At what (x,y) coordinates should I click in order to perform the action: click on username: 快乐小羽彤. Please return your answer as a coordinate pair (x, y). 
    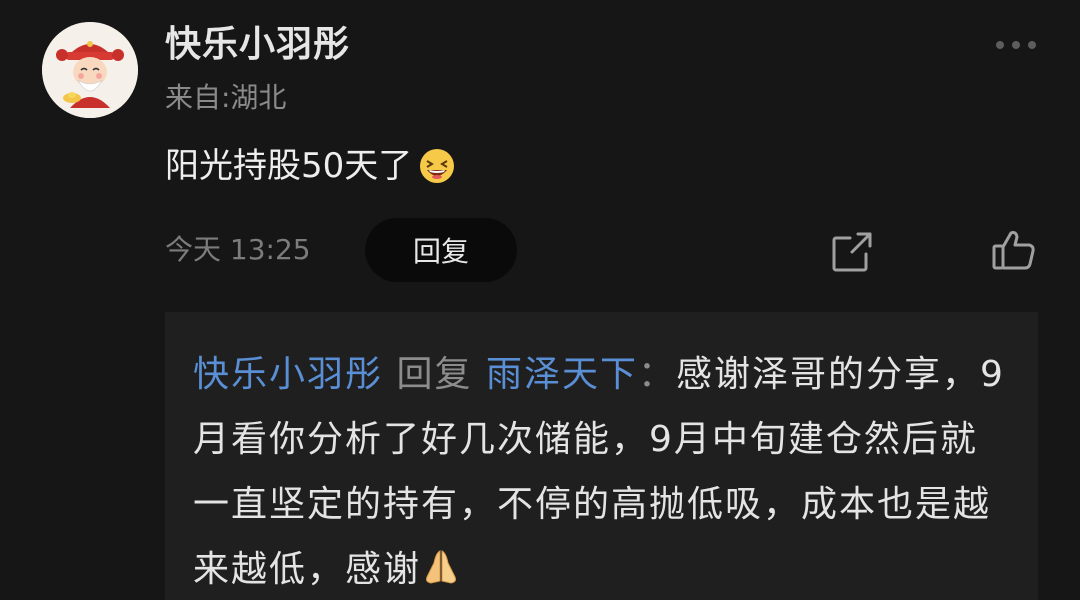
    Looking at the image, I should click on (257, 45).